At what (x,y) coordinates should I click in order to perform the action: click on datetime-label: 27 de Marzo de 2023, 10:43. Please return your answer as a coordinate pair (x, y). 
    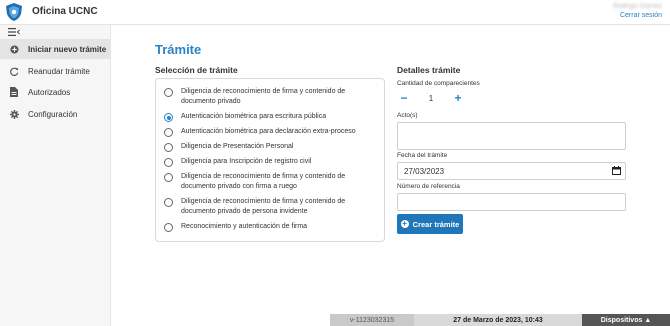
    Looking at the image, I should click on (498, 320).